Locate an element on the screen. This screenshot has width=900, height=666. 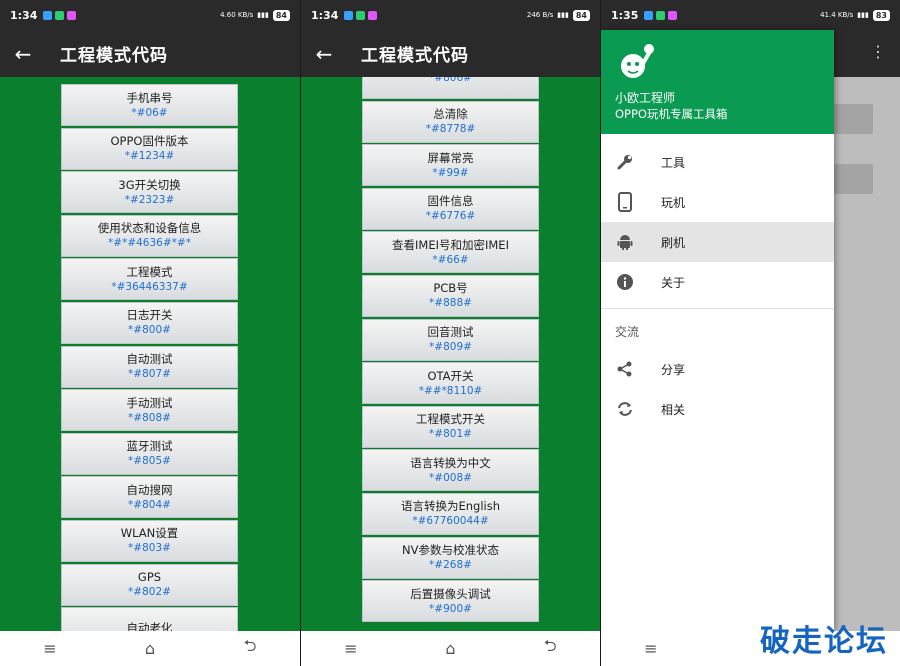
overflow-menu-icon: ⋮ is located at coordinates (878, 51).